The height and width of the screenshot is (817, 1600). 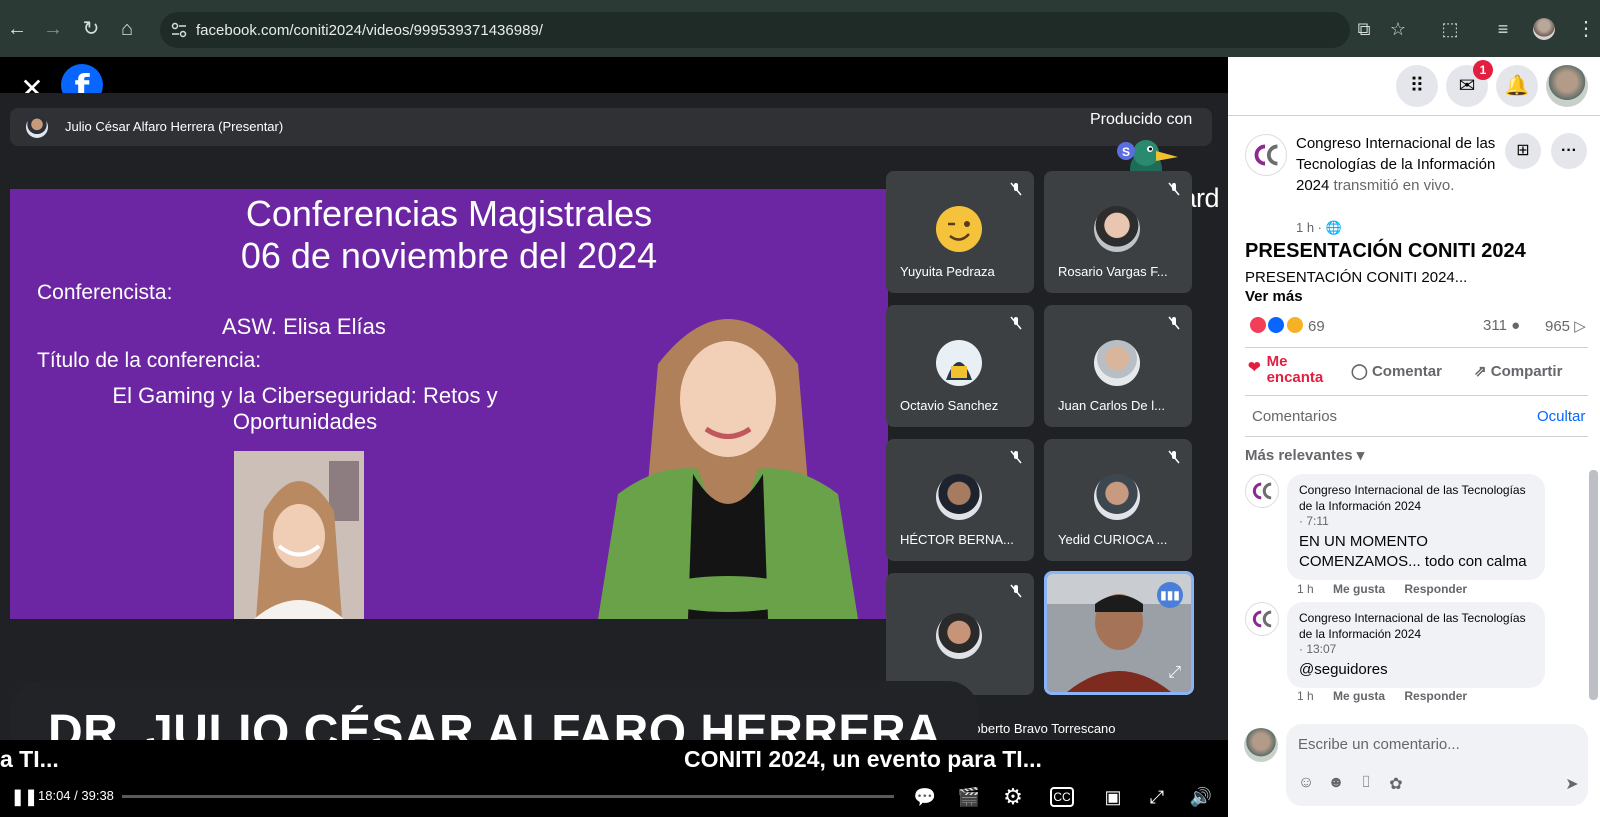 I want to click on more-options-icon: ···, so click(x=1569, y=151).